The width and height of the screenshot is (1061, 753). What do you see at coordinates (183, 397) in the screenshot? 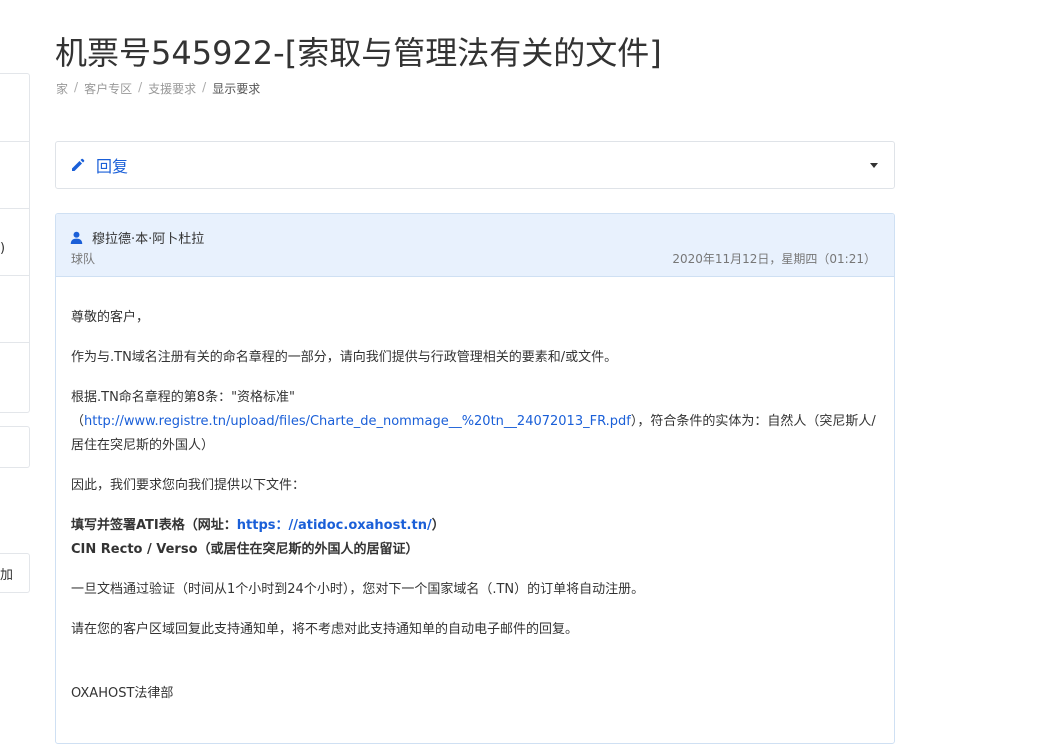
I see `body-text: 根据.TN命名章程的第8条："资格标准"` at bounding box center [183, 397].